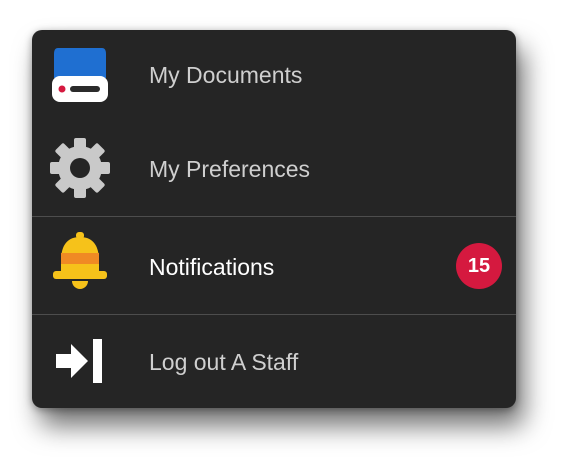 Image resolution: width=580 pixels, height=474 pixels. Describe the element at coordinates (80, 361) in the screenshot. I see `logout-icon` at that location.